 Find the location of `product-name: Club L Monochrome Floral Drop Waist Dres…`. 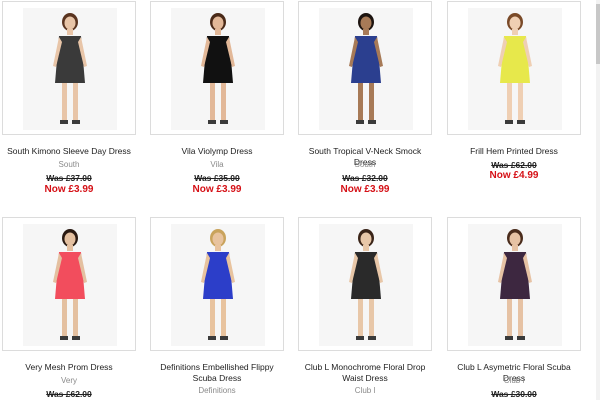

product-name: Club L Monochrome Floral Drop Waist Dres… is located at coordinates (365, 373).